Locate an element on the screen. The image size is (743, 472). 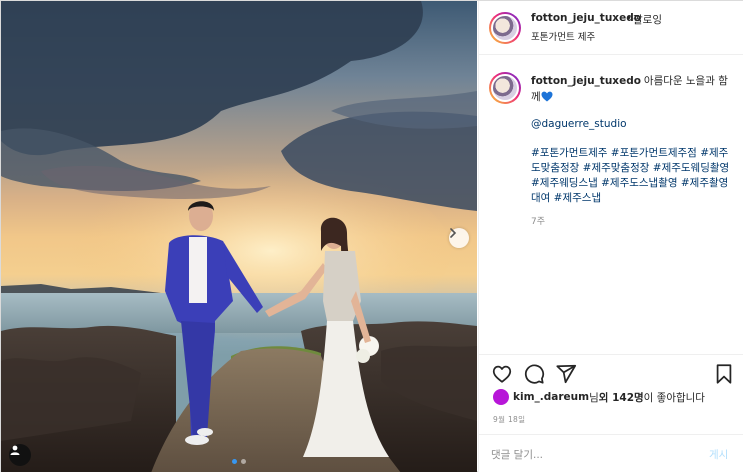
hashtag-link: #제주도웨딩촬영 is located at coordinates (691, 168).